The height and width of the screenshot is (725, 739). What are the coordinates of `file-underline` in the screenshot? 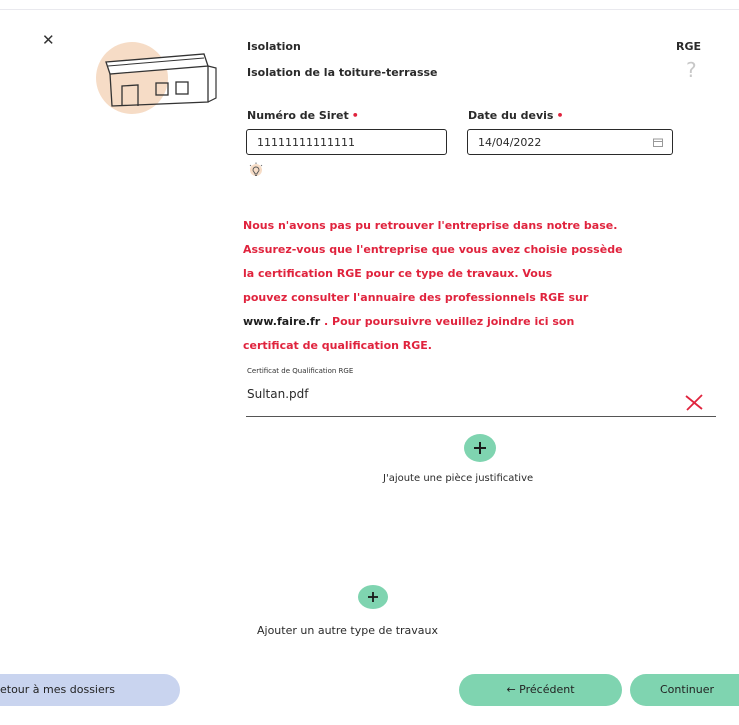 It's located at (481, 416).